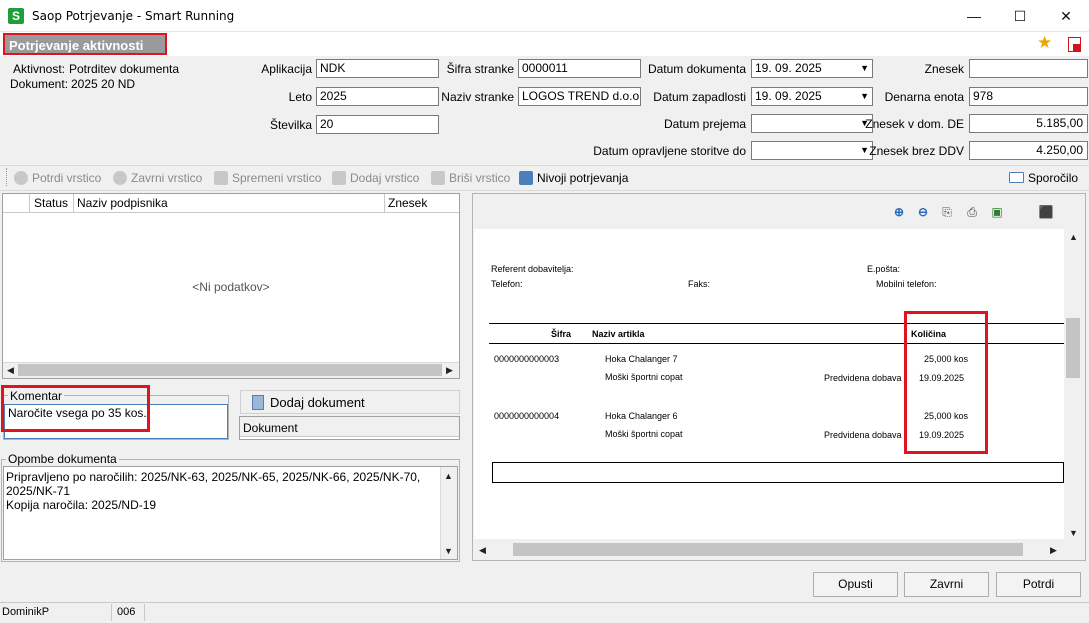 This screenshot has height=623, width=1089. I want to click on app-logo-icon: S, so click(16, 16).